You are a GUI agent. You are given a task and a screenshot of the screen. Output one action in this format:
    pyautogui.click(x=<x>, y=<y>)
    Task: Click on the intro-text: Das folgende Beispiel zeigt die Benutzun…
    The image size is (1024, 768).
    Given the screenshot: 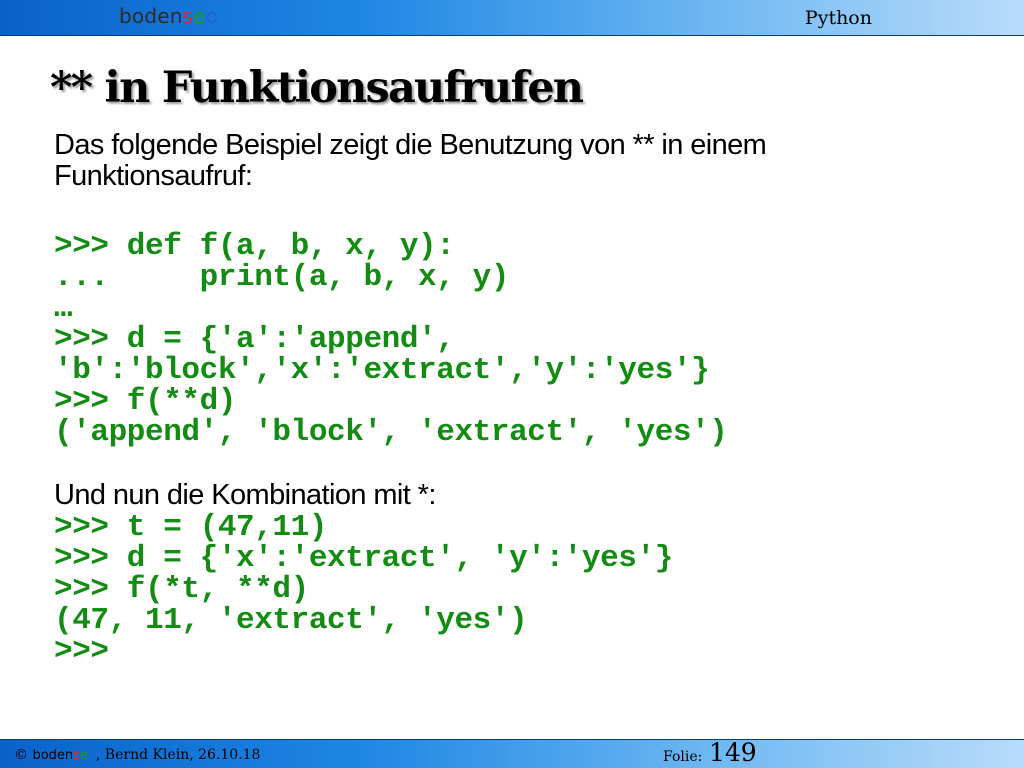 What is the action you would take?
    pyautogui.click(x=410, y=160)
    